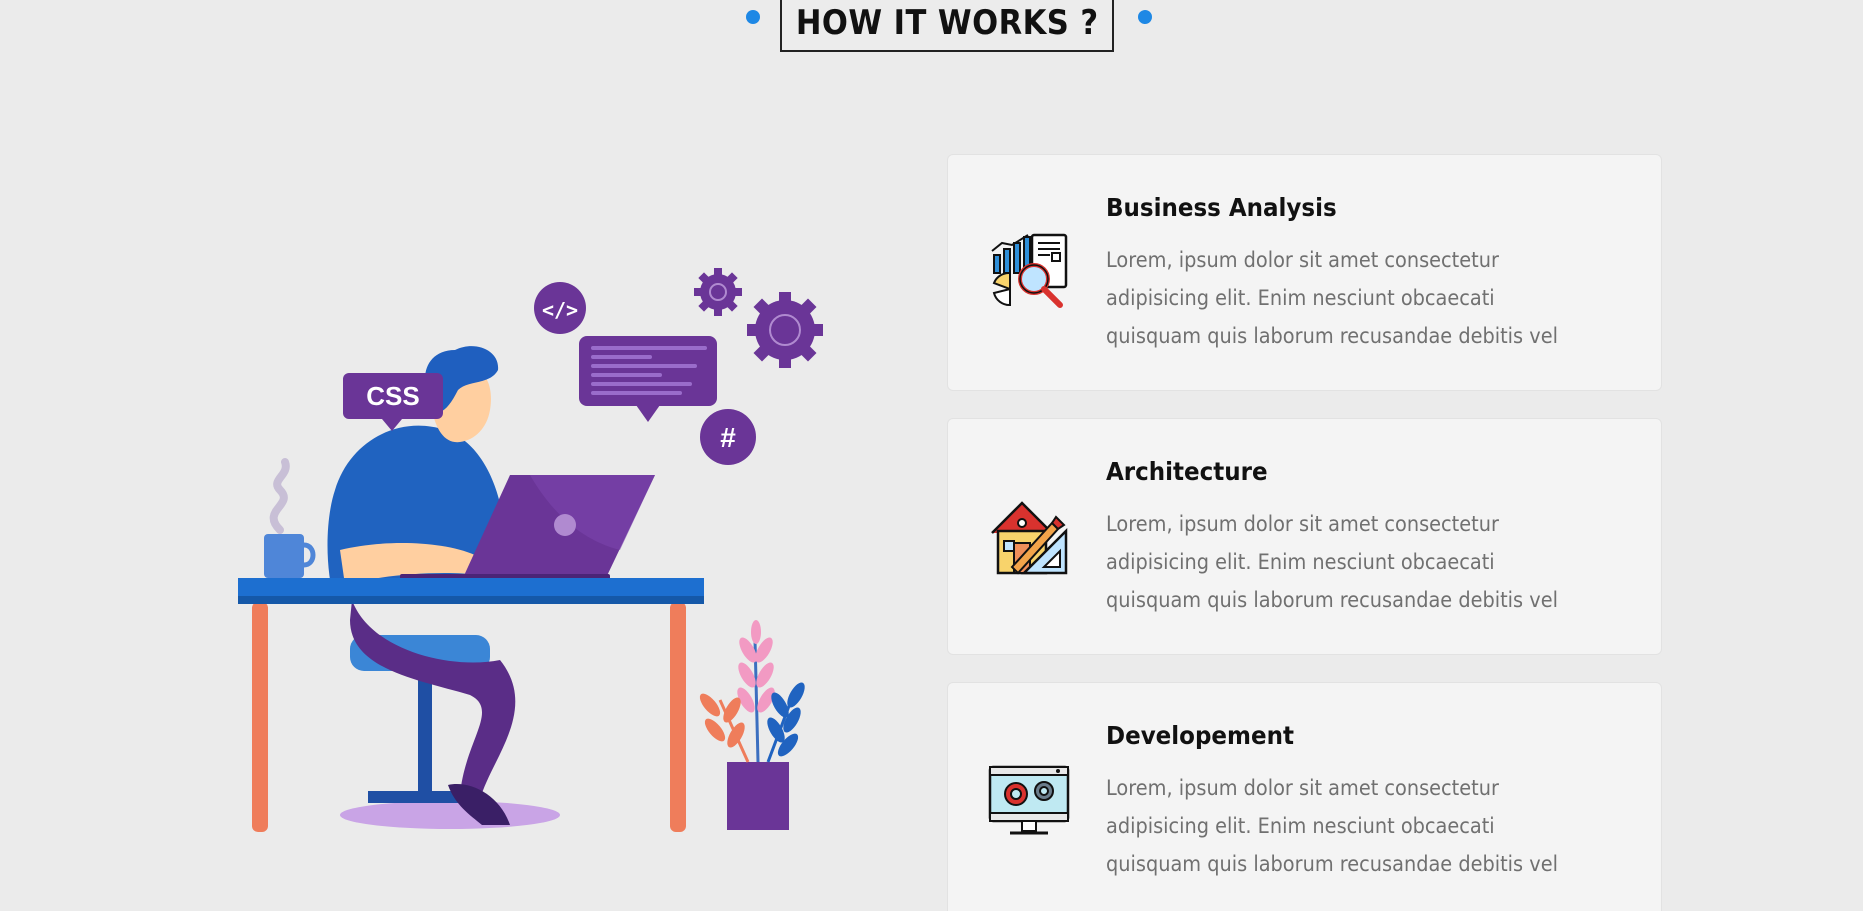 The width and height of the screenshot is (1863, 911). I want to click on card-title: Business Analysis, so click(1221, 207).